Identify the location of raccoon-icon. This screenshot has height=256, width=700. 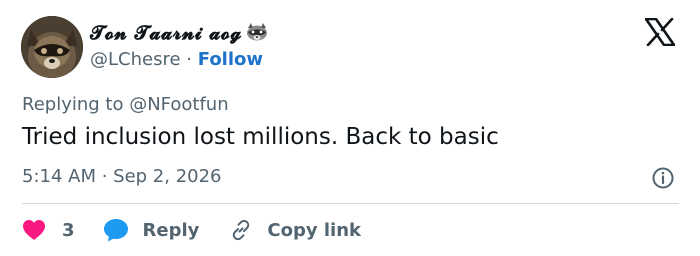
(257, 32).